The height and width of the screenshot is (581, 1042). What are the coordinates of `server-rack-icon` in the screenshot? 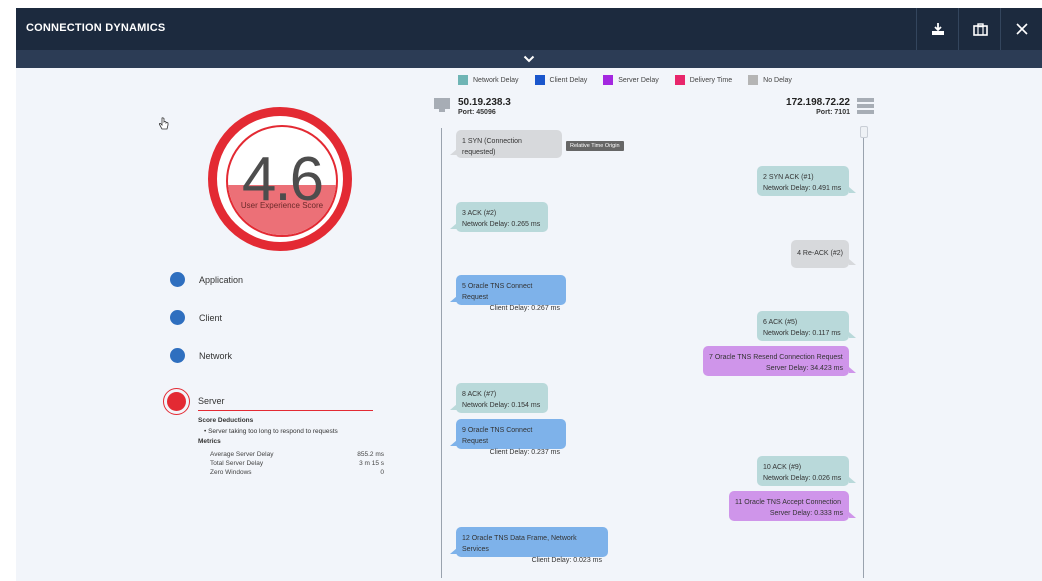 It's located at (865, 106).